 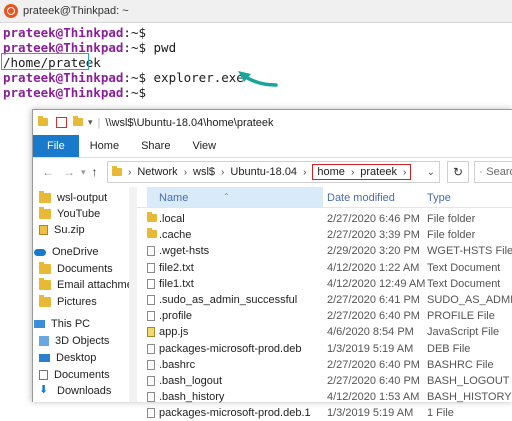 What do you see at coordinates (378, 172) in the screenshot?
I see `breadcrumb-prateek: prateek` at bounding box center [378, 172].